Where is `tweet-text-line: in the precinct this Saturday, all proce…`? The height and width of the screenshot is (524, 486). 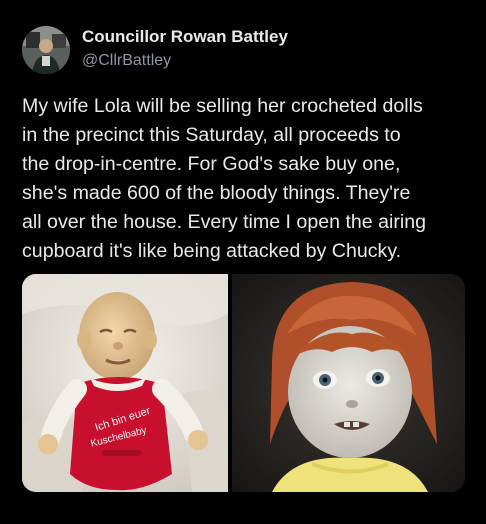
tweet-text-line: in the precinct this Saturday, all proce… is located at coordinates (211, 135).